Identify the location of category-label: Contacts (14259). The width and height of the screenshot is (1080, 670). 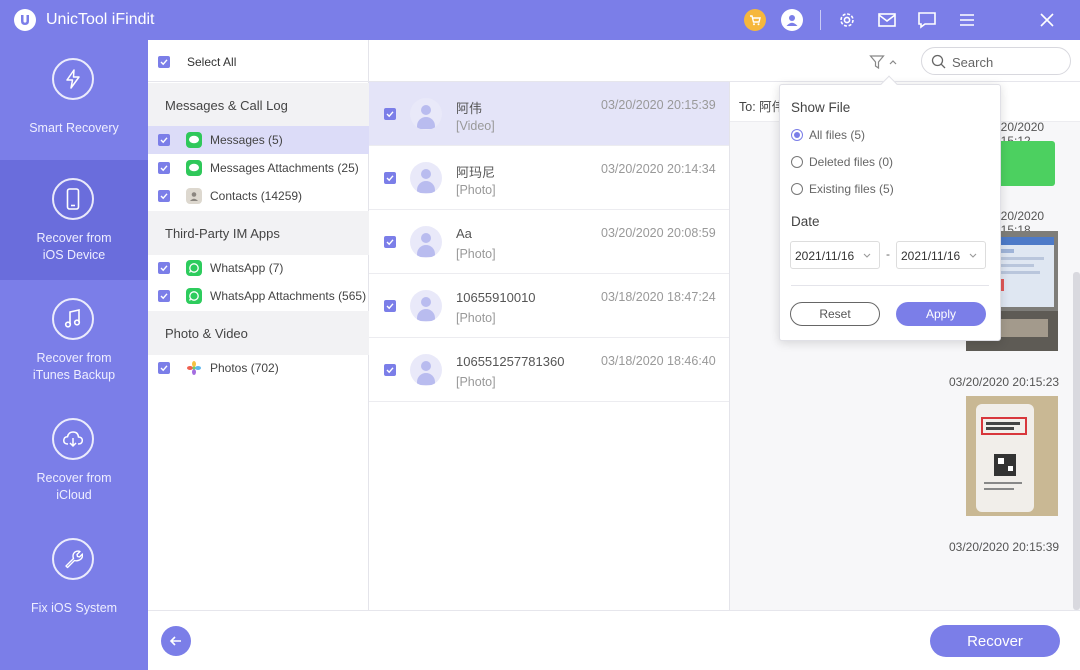
(256, 196).